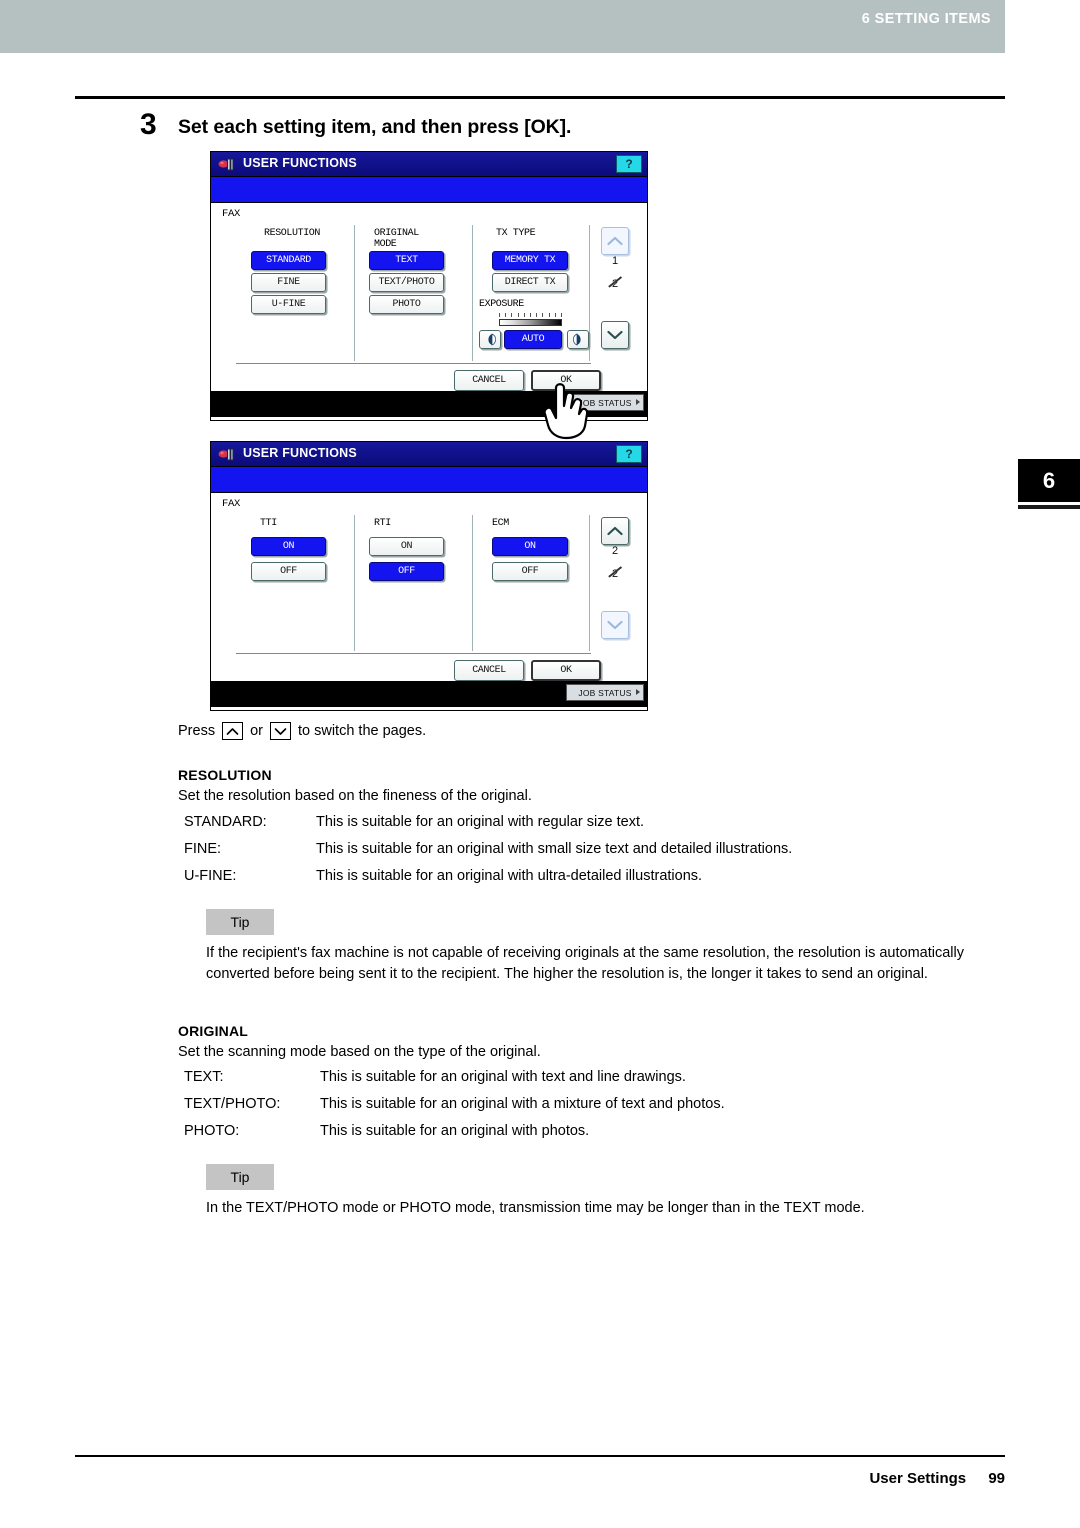 This screenshot has height=1528, width=1080. Describe the element at coordinates (566, 670) in the screenshot. I see `ok-button-2: OK` at that location.